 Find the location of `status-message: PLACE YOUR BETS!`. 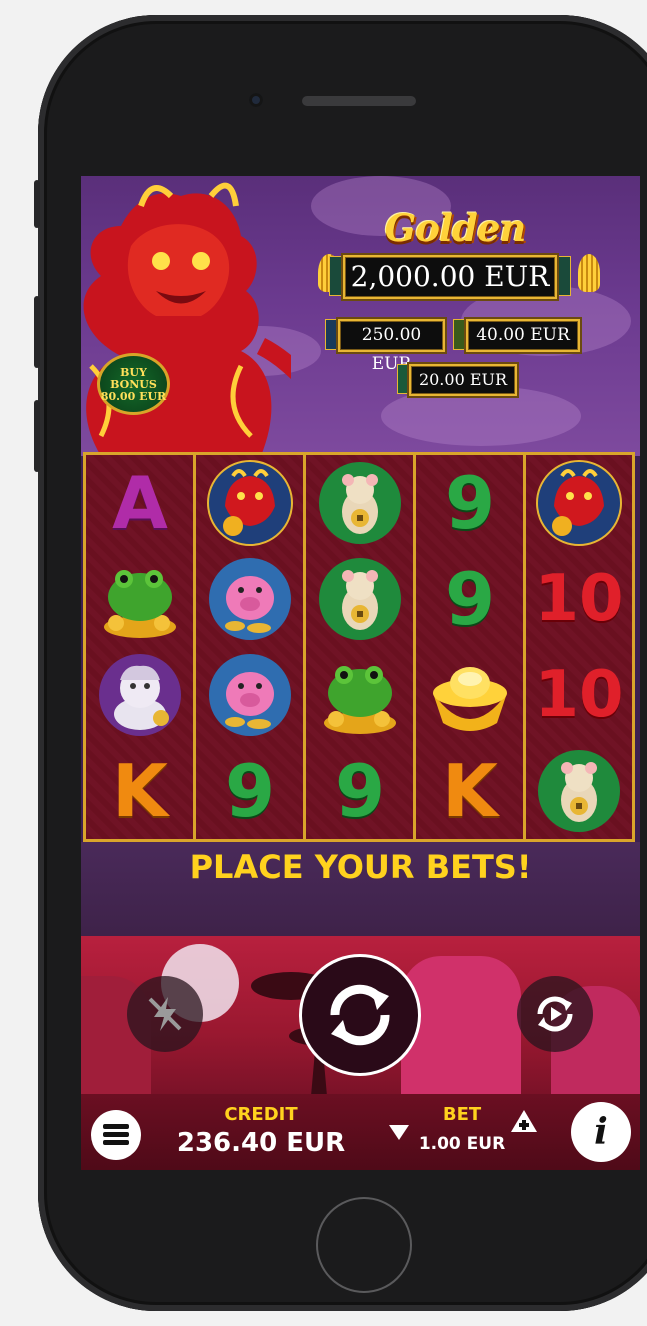

status-message: PLACE YOUR BETS! is located at coordinates (360, 867).